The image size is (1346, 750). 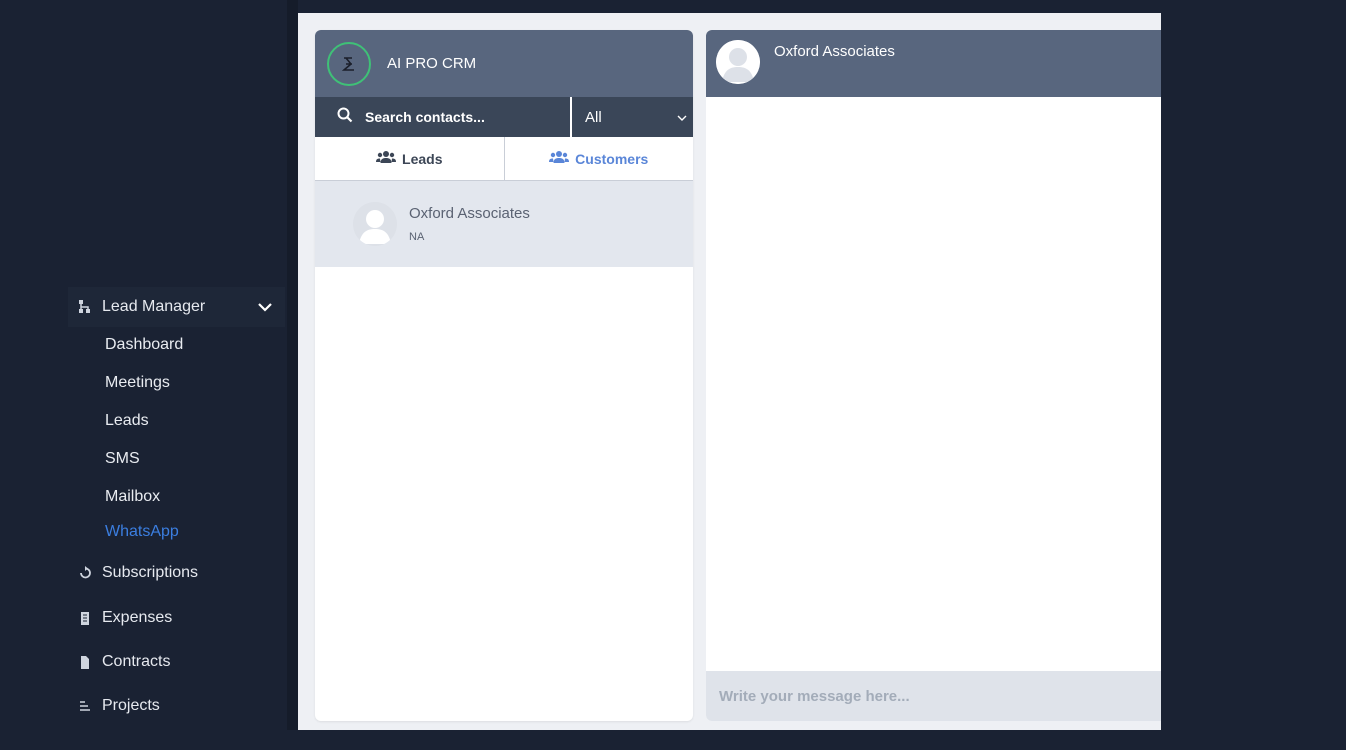 What do you see at coordinates (349, 63) in the screenshot?
I see `brand-logo` at bounding box center [349, 63].